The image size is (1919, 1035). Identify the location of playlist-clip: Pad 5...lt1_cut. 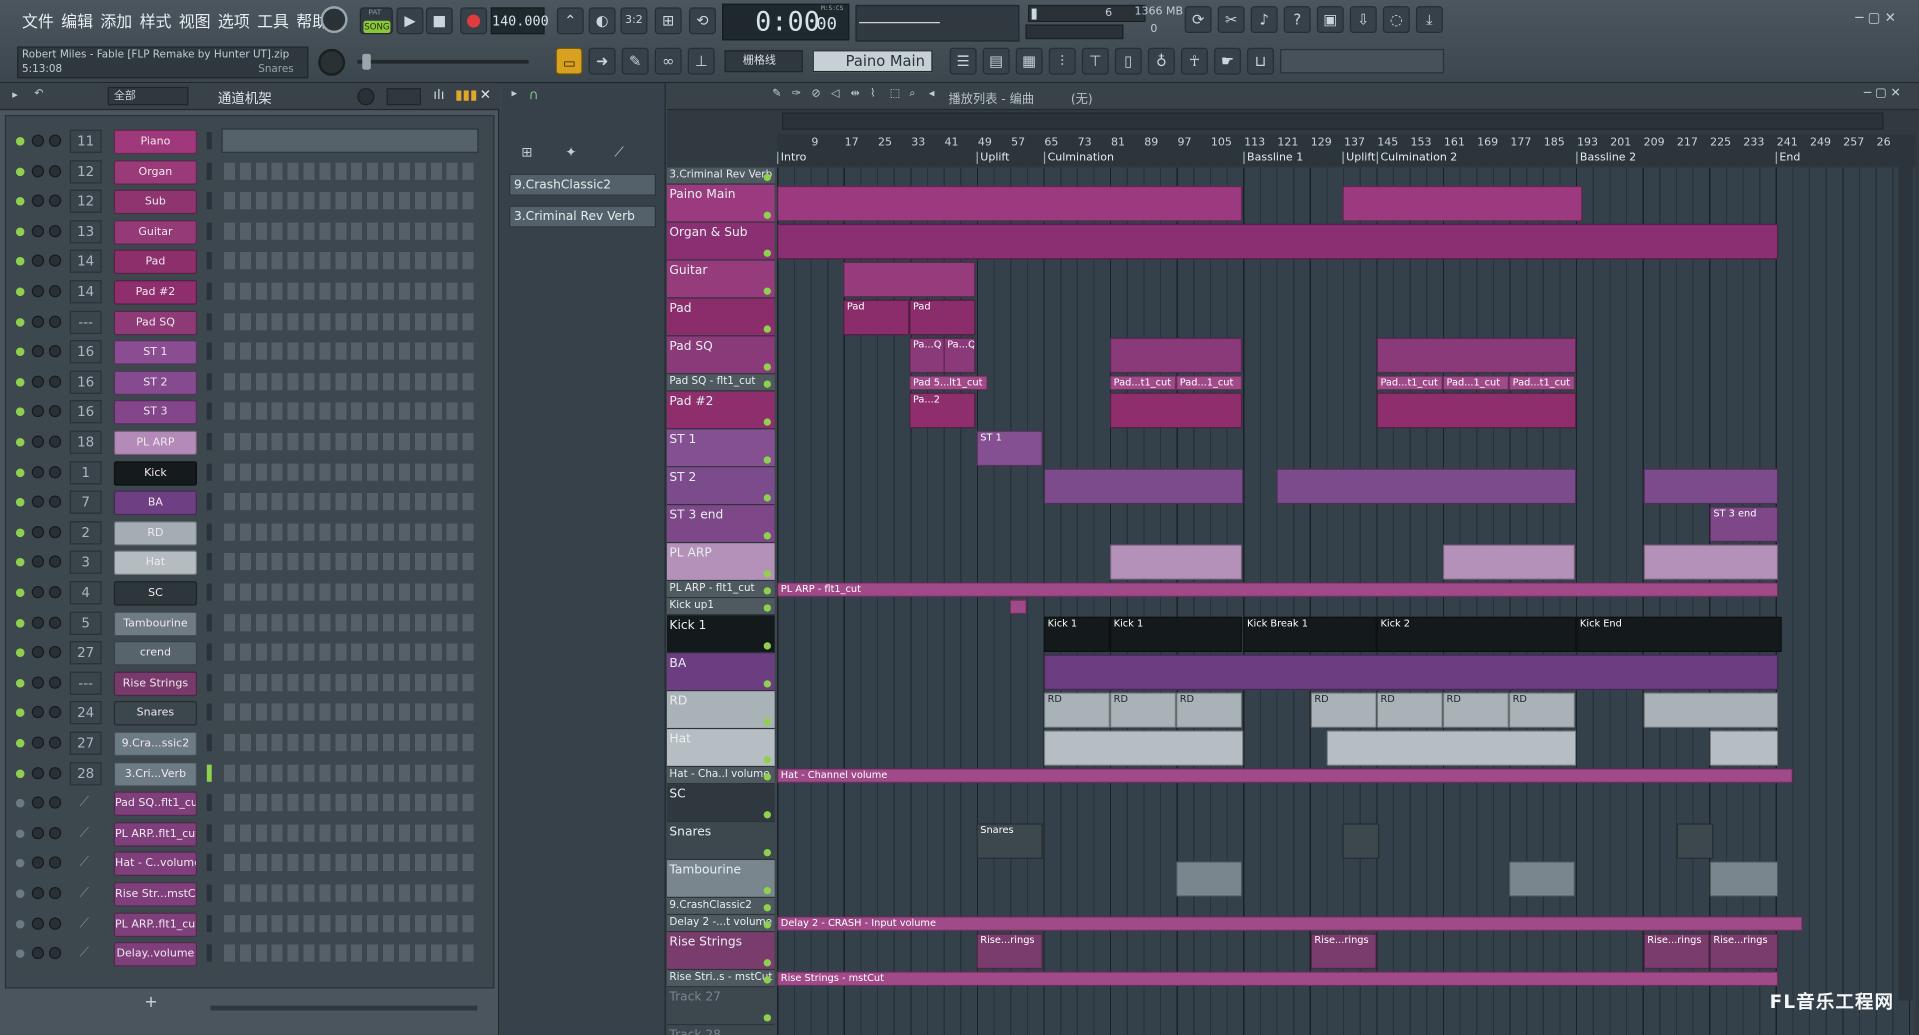
(948, 383).